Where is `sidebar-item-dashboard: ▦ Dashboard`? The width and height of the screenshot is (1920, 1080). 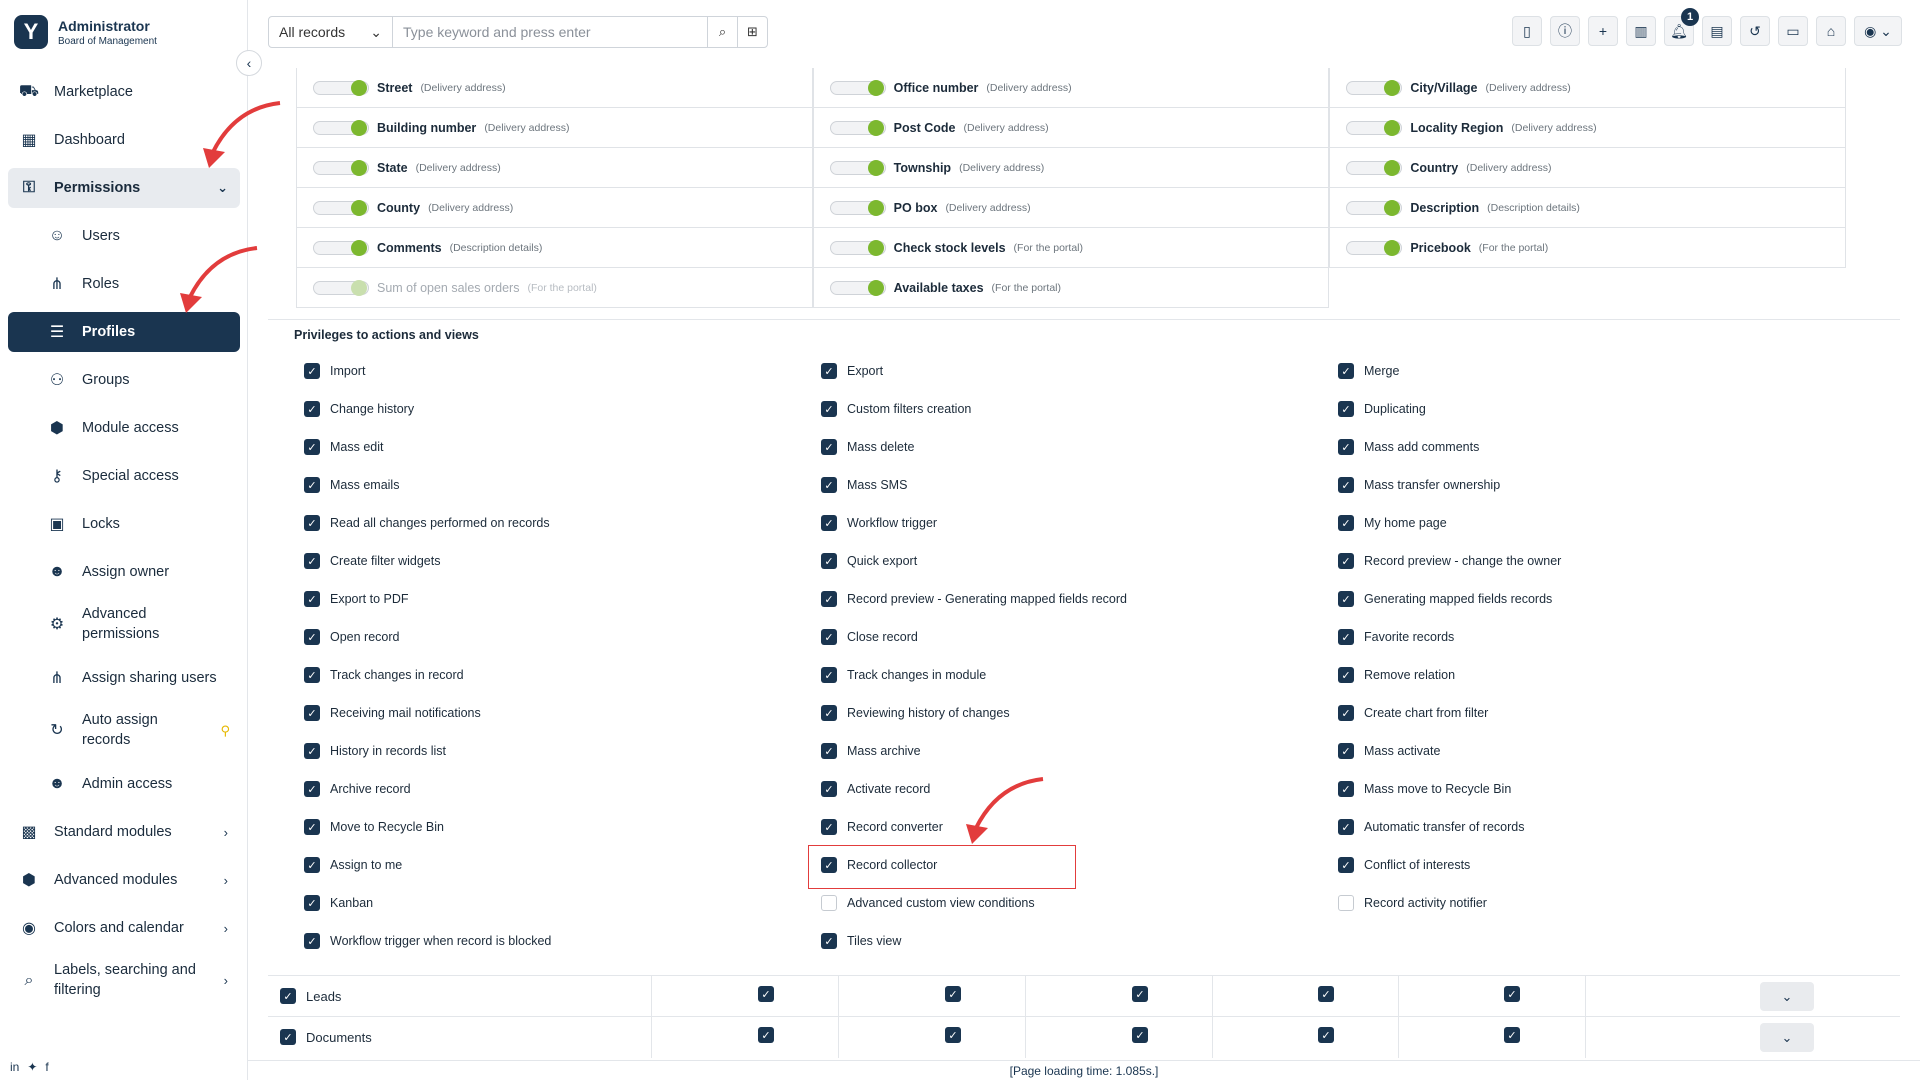 sidebar-item-dashboard: ▦ Dashboard is located at coordinates (124, 140).